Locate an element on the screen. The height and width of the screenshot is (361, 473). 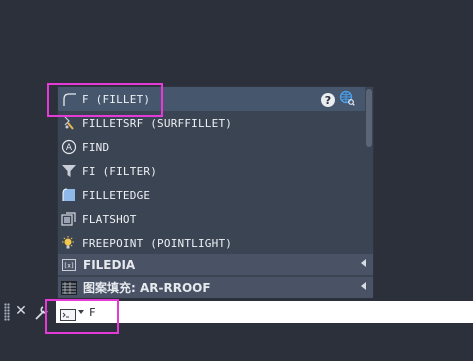
command-prompt-icon is located at coordinates (68, 313).